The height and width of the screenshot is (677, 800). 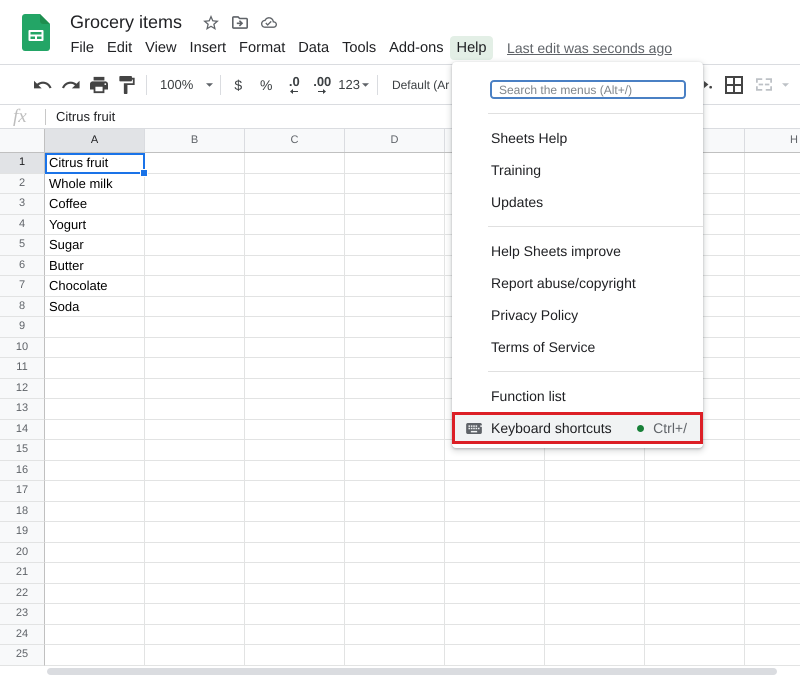 What do you see at coordinates (772, 140) in the screenshot?
I see `column-header: H` at bounding box center [772, 140].